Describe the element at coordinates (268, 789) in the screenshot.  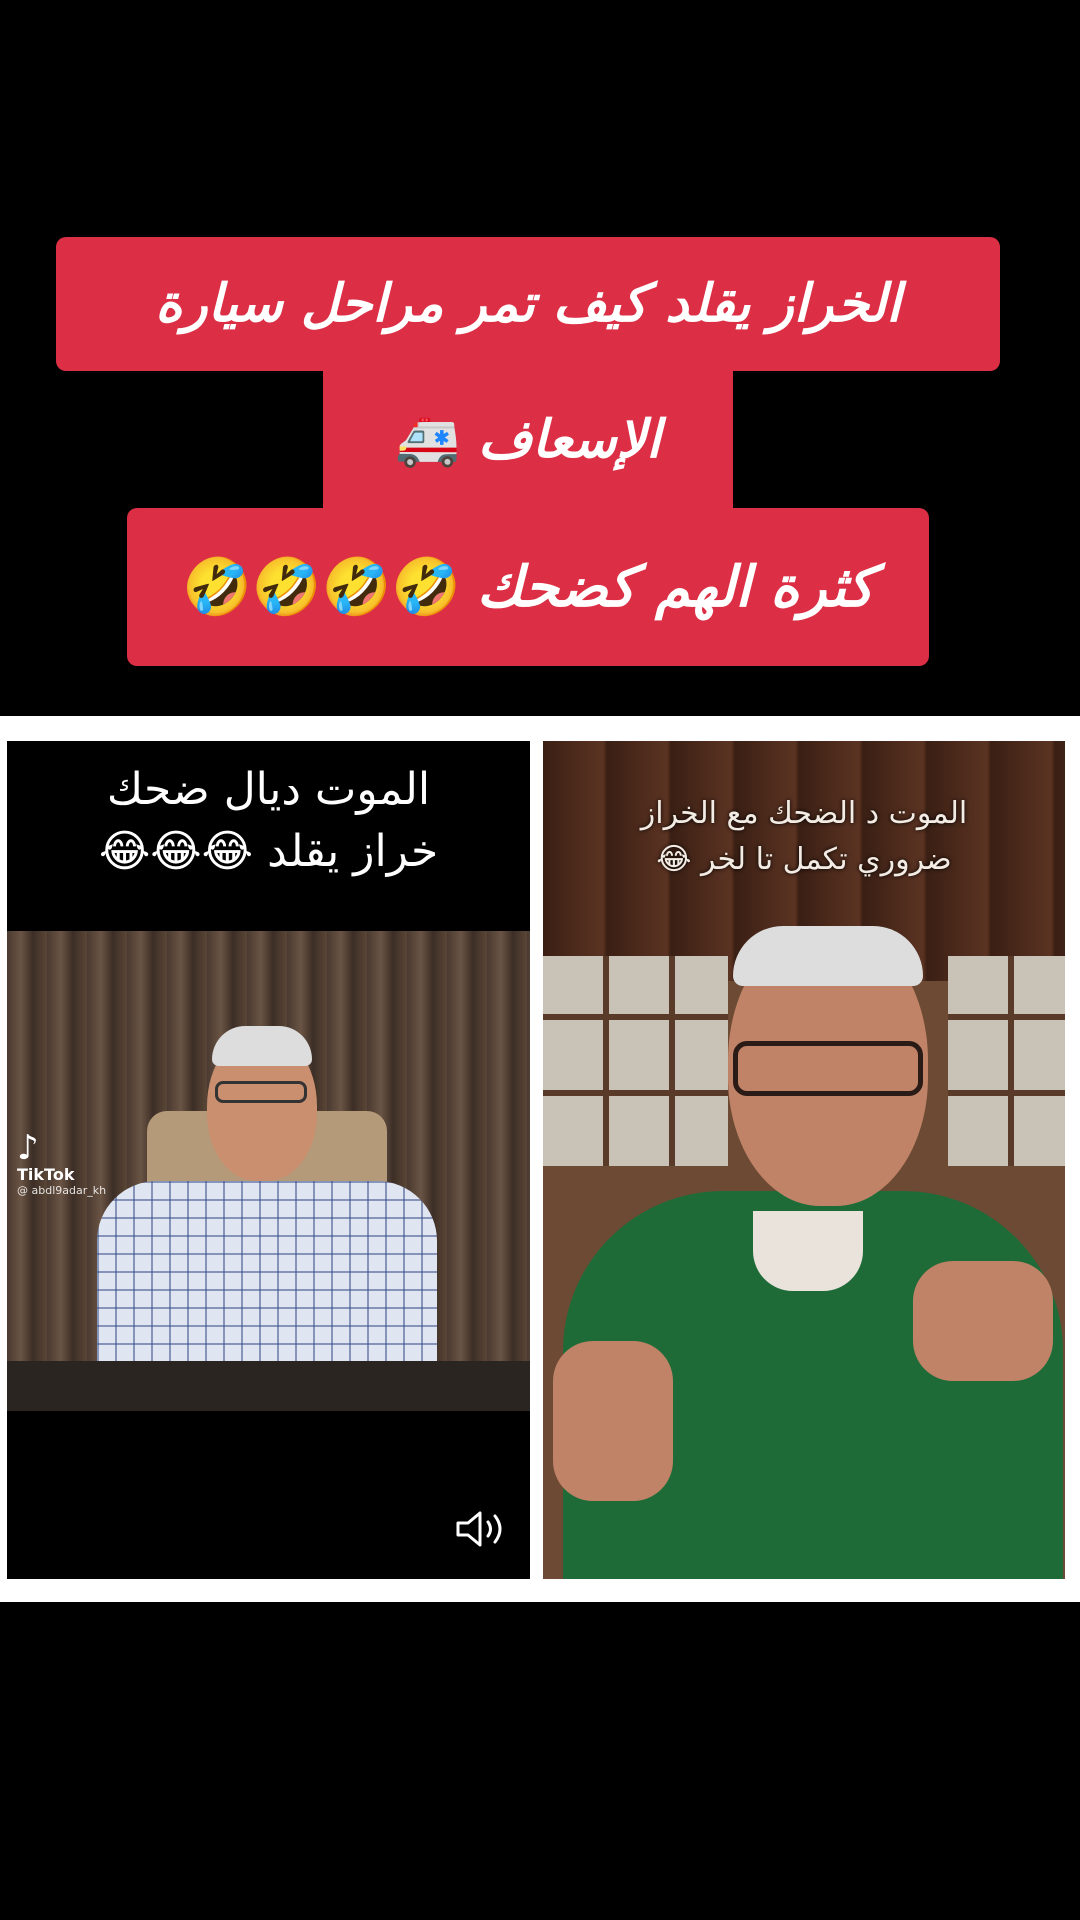
I see `left-caption-line-1: الموت ديال ضحك` at that location.